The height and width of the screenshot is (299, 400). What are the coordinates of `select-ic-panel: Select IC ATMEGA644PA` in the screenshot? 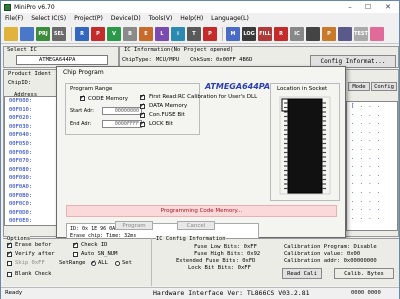 It's located at (61, 57).